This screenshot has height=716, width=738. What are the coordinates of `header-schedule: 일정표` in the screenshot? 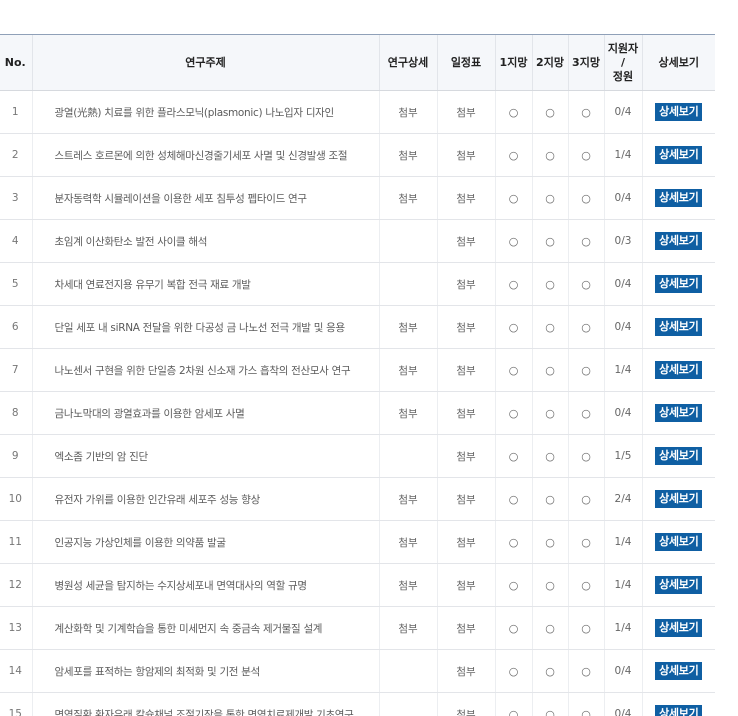 It's located at (465, 62).